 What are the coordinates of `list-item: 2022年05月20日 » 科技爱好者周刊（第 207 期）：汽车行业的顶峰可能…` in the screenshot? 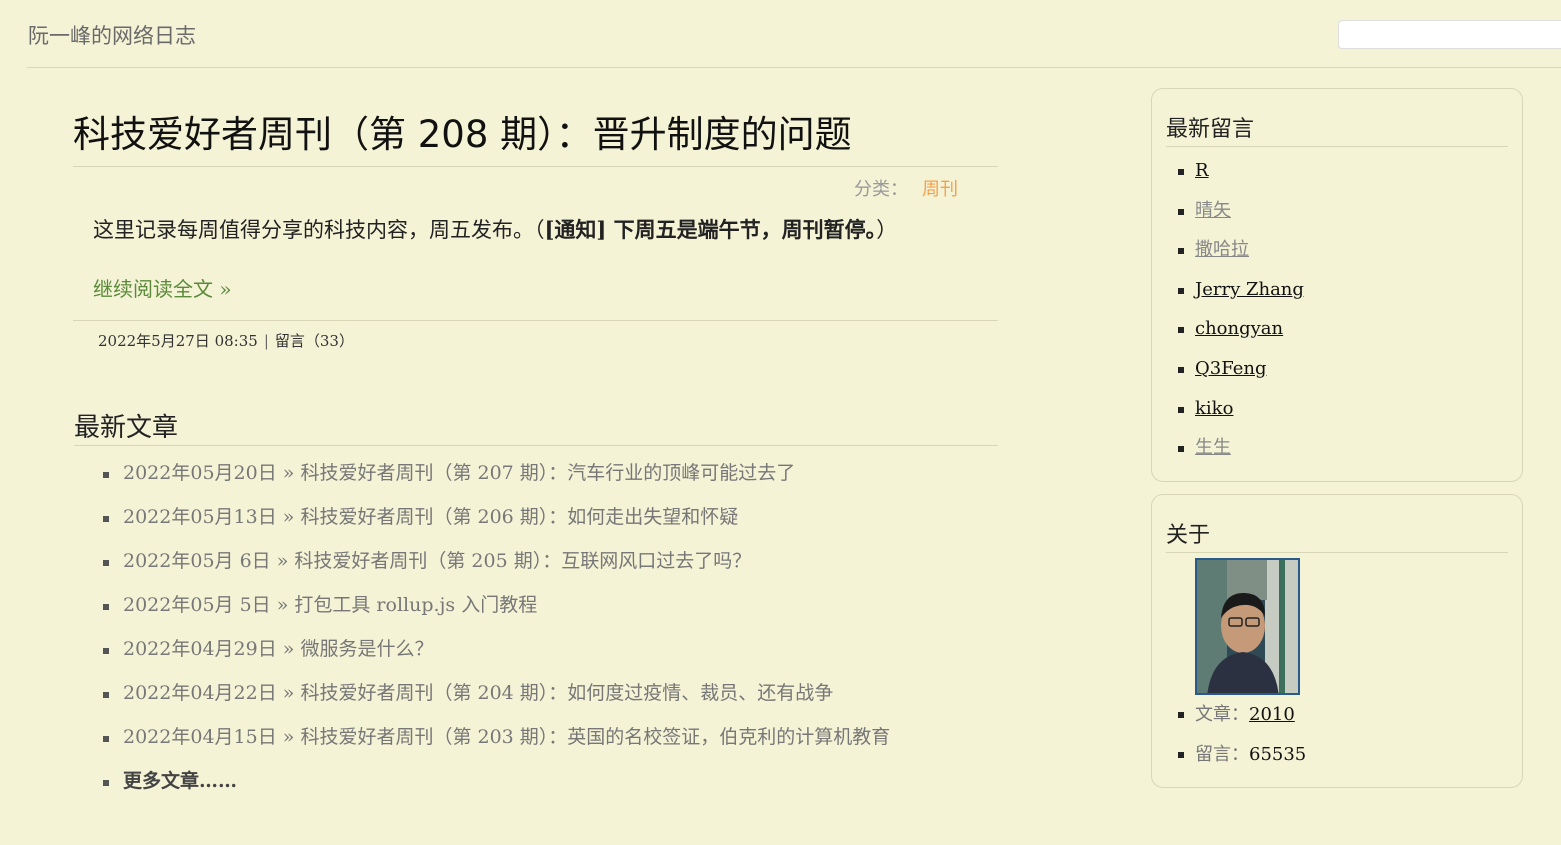 It's located at (550, 468).